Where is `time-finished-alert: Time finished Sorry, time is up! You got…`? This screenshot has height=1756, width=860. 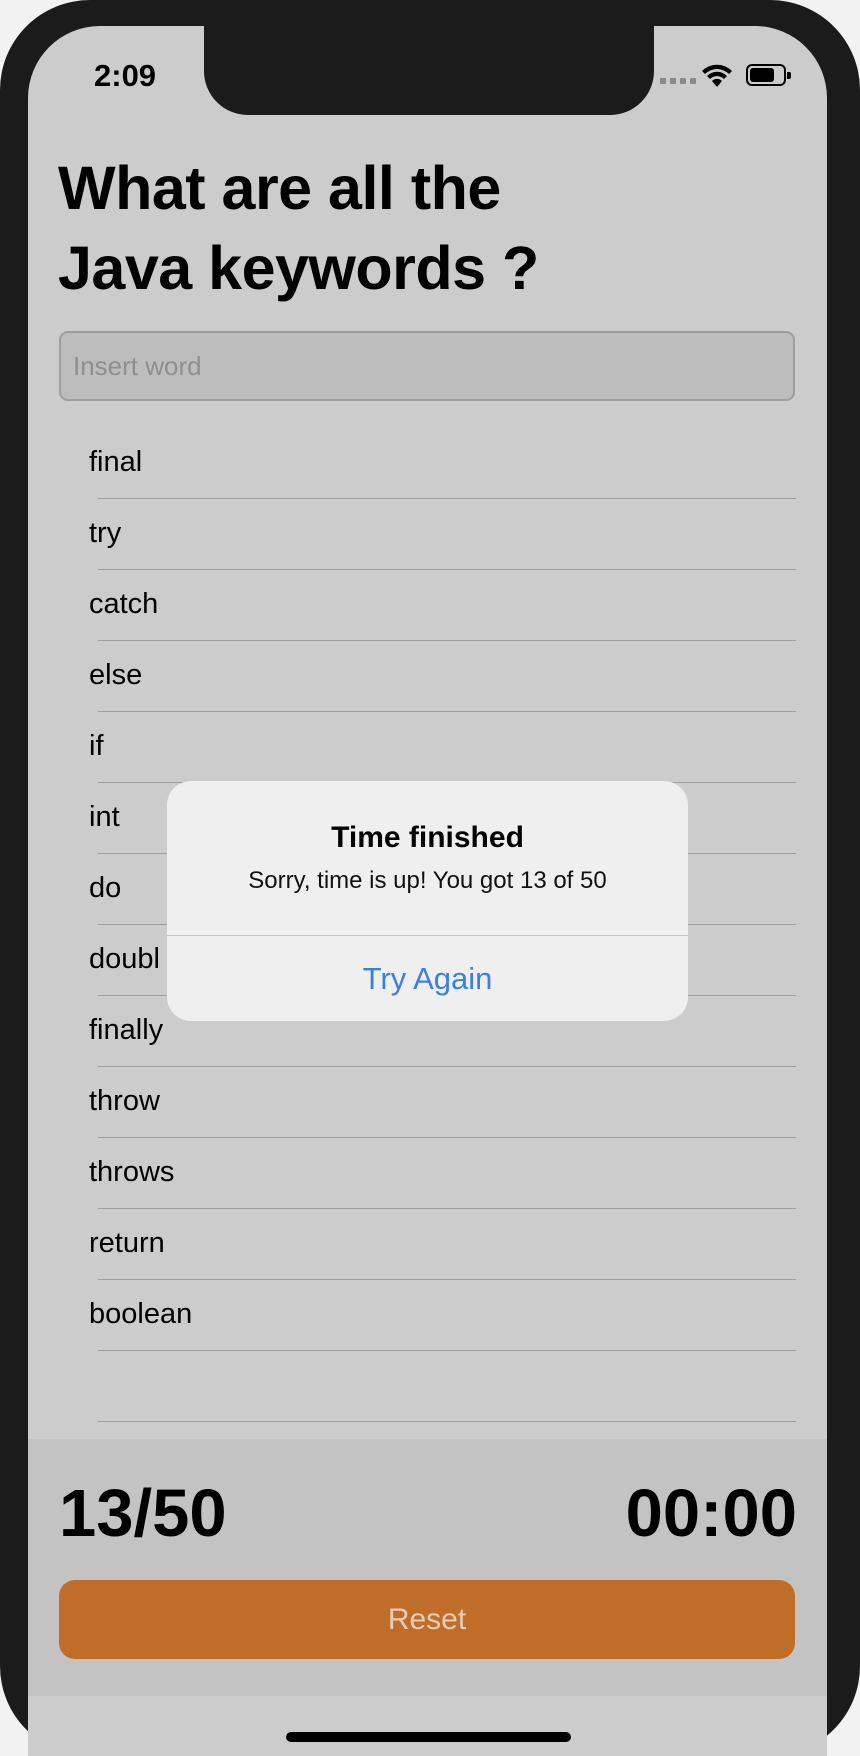
time-finished-alert: Time finished Sorry, time is up! You got… is located at coordinates (427, 901).